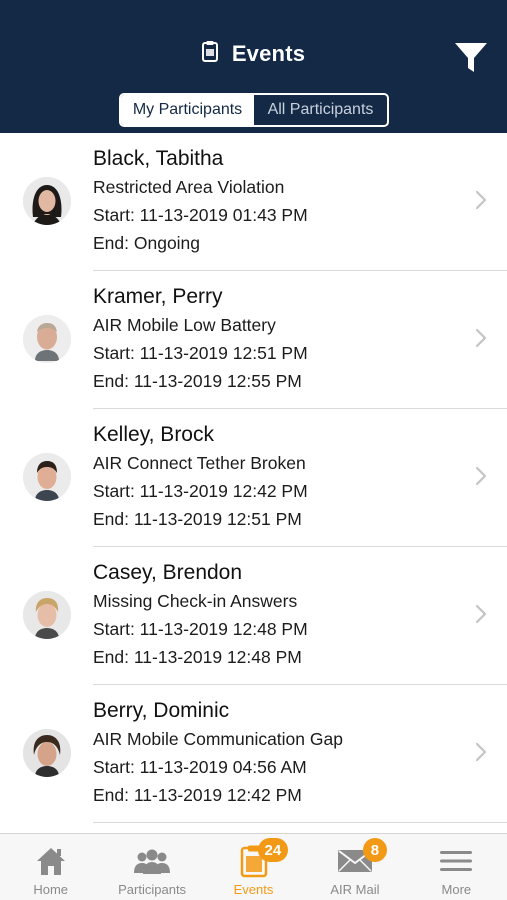 This screenshot has height=900, width=507. I want to click on filter-icon, so click(471, 57).